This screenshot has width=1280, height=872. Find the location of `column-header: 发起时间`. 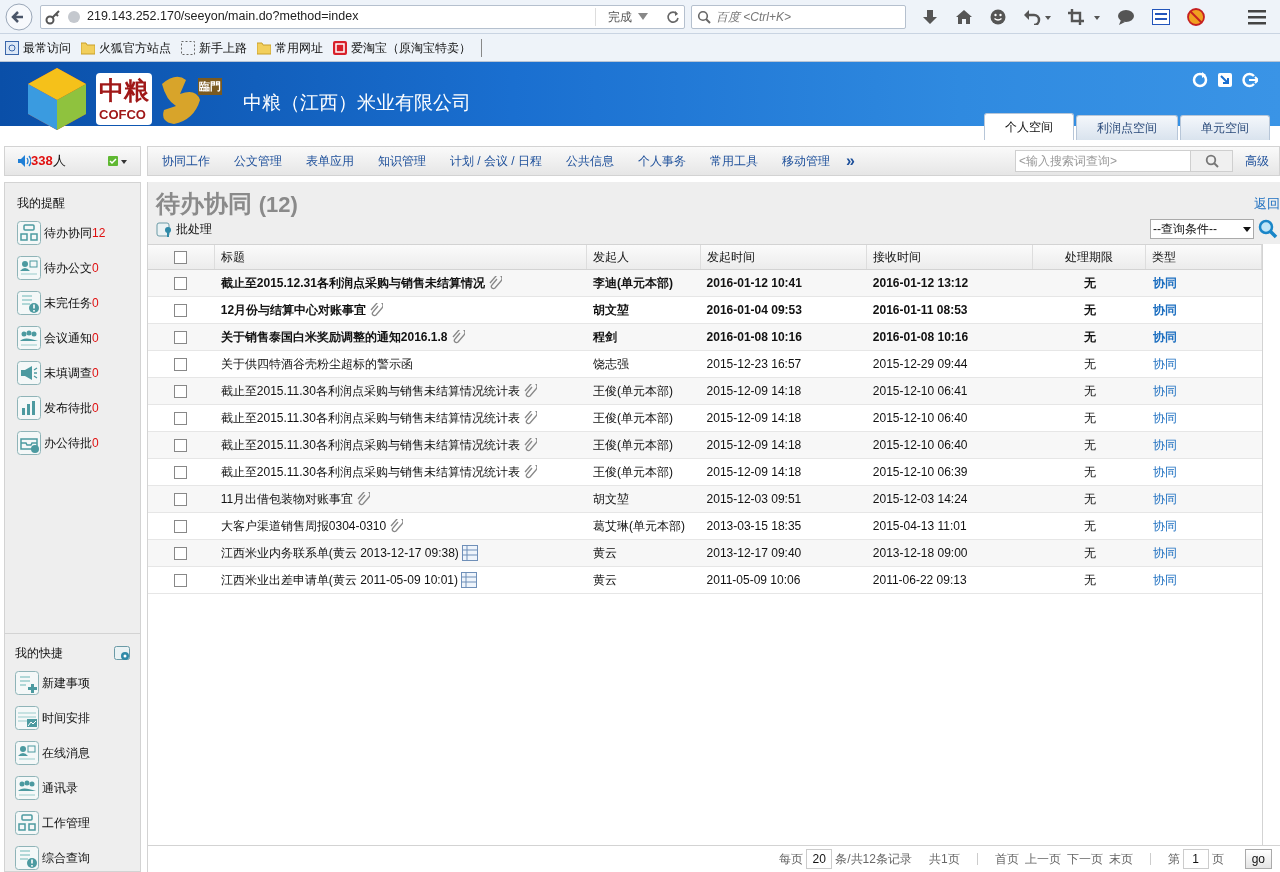

column-header: 发起时间 is located at coordinates (783, 257).